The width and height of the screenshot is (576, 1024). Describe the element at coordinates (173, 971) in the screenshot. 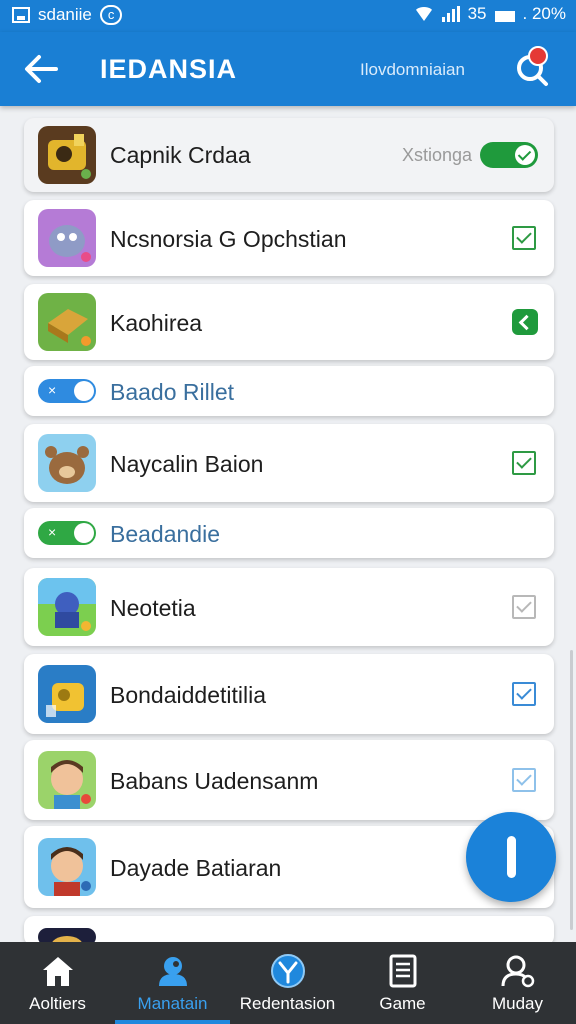

I see `person-icon` at that location.